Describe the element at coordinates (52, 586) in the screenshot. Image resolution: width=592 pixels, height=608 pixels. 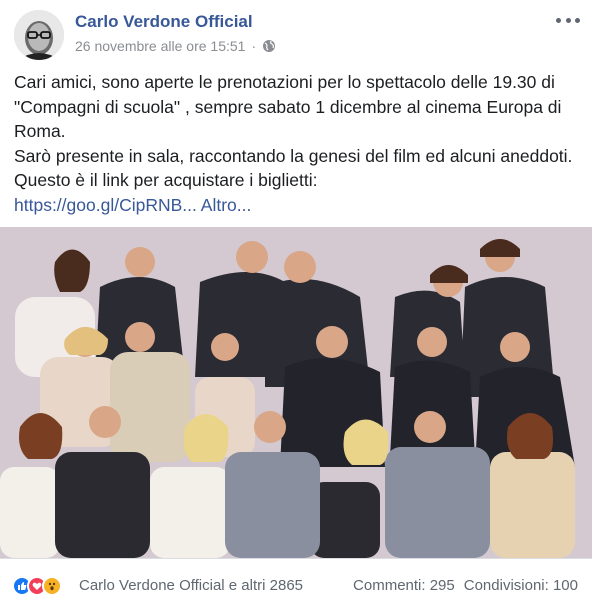
I see `wow-icon` at that location.